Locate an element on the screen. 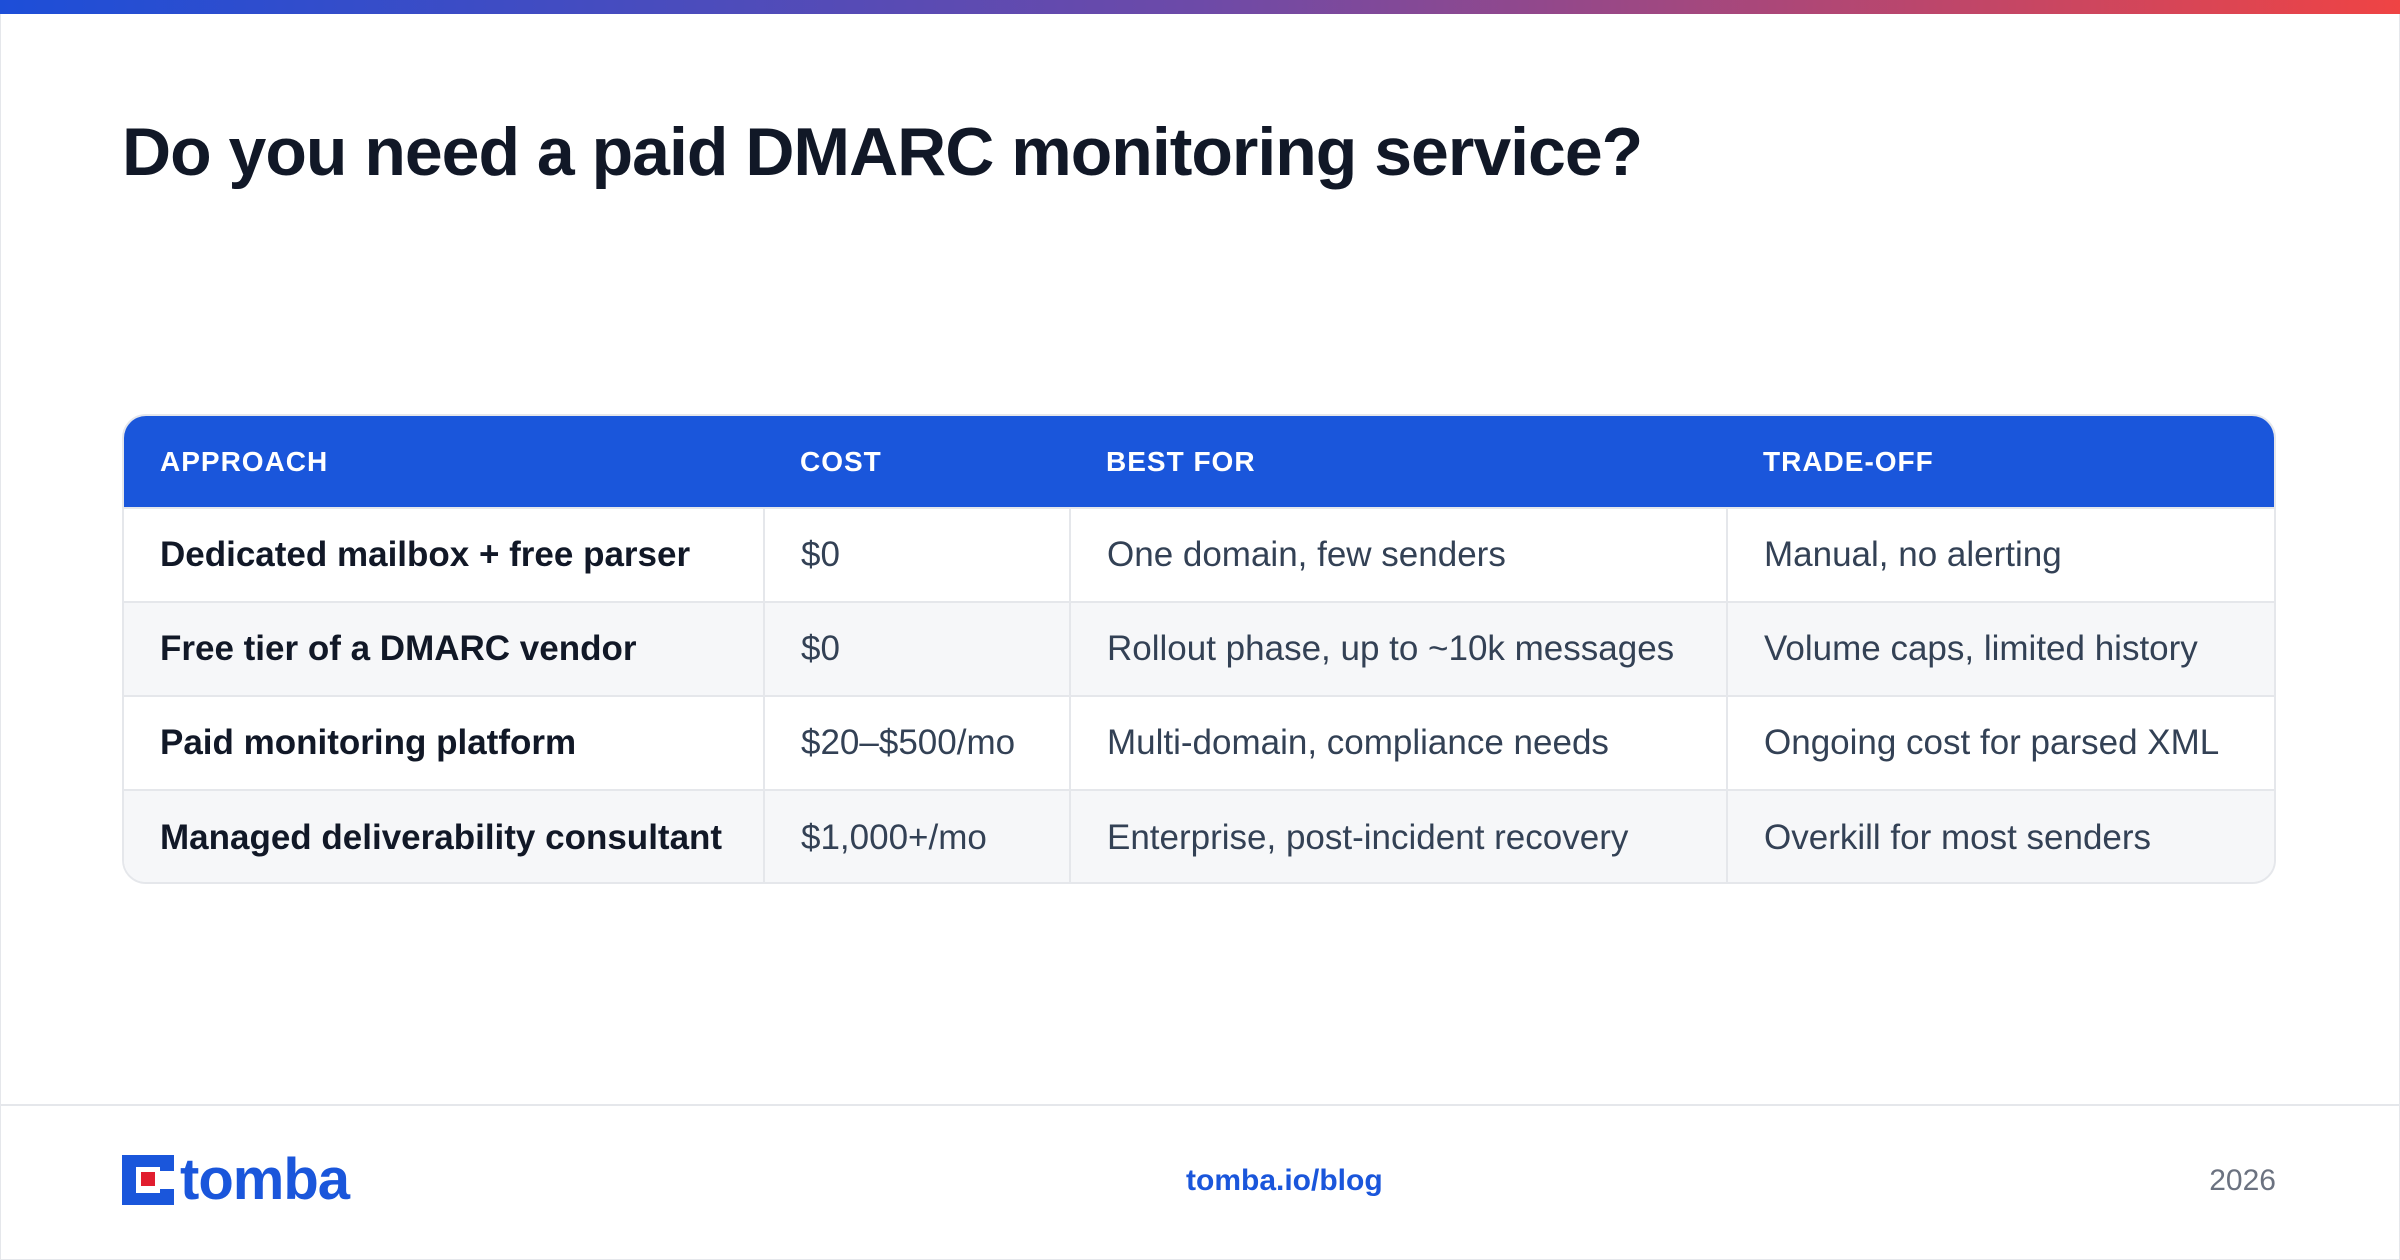 The width and height of the screenshot is (2400, 1260). cell-trade-off: Ongoing cost for parsed XML is located at coordinates (2000, 742).